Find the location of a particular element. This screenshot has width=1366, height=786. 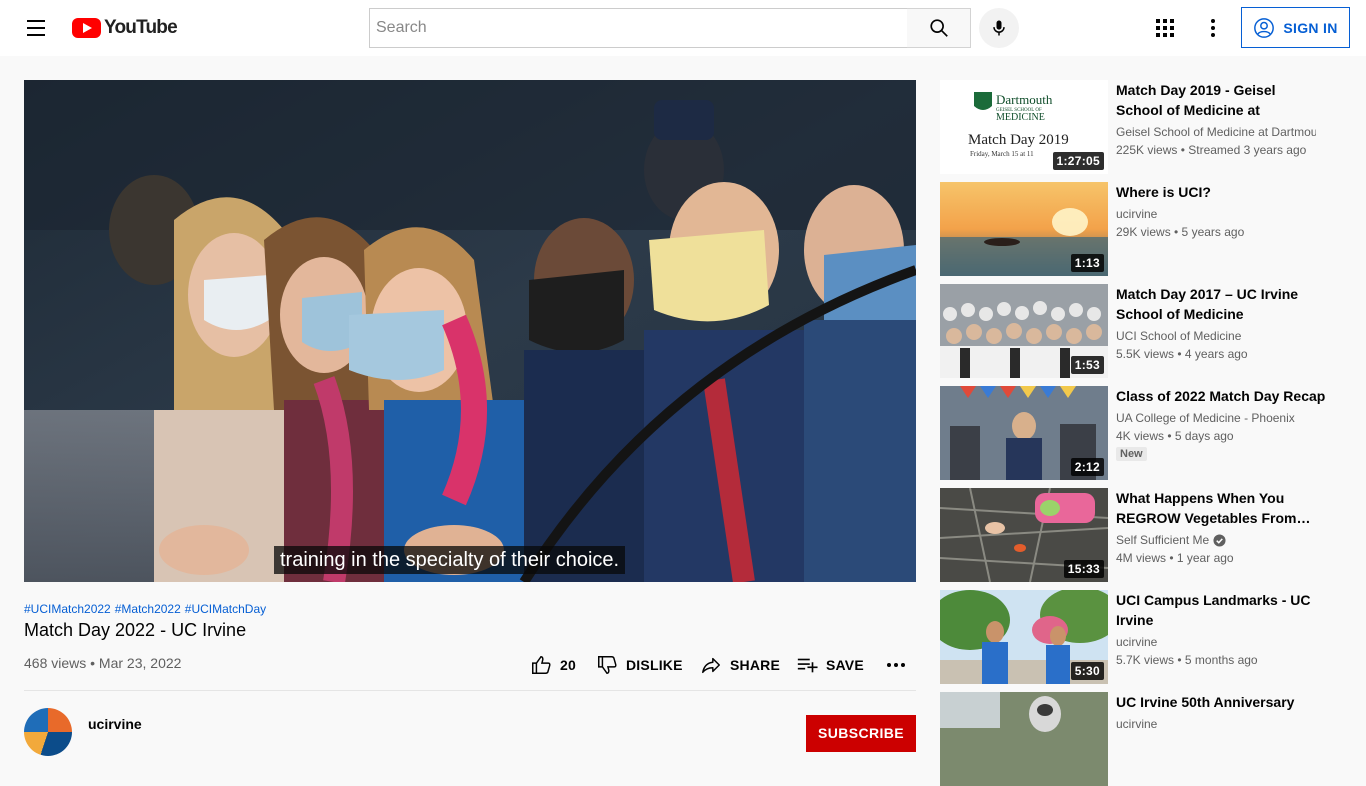

more-actions-button is located at coordinates (896, 665).